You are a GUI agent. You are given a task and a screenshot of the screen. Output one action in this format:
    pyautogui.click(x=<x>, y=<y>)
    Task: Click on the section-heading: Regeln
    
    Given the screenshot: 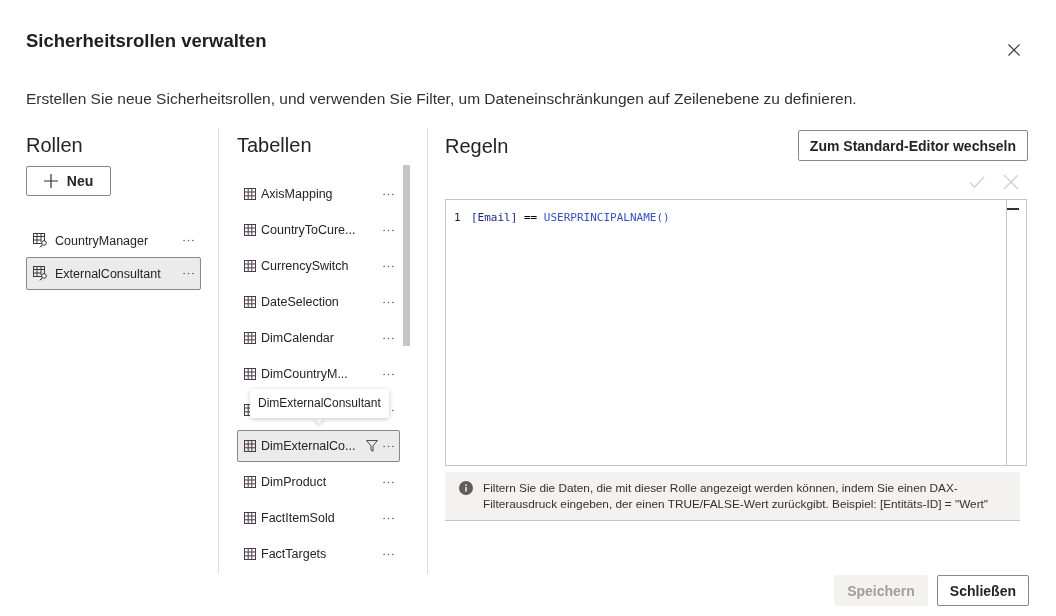 What is the action you would take?
    pyautogui.click(x=477, y=146)
    